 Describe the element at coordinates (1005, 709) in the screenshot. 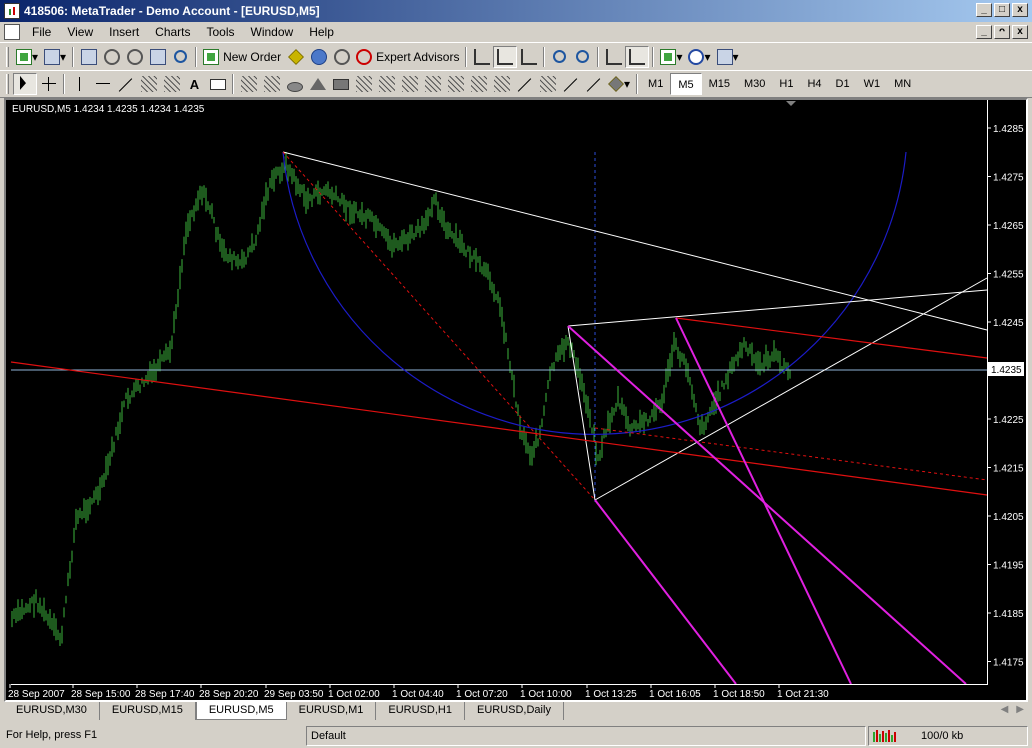

I see `tab-scroll-left-icon: ◀` at that location.